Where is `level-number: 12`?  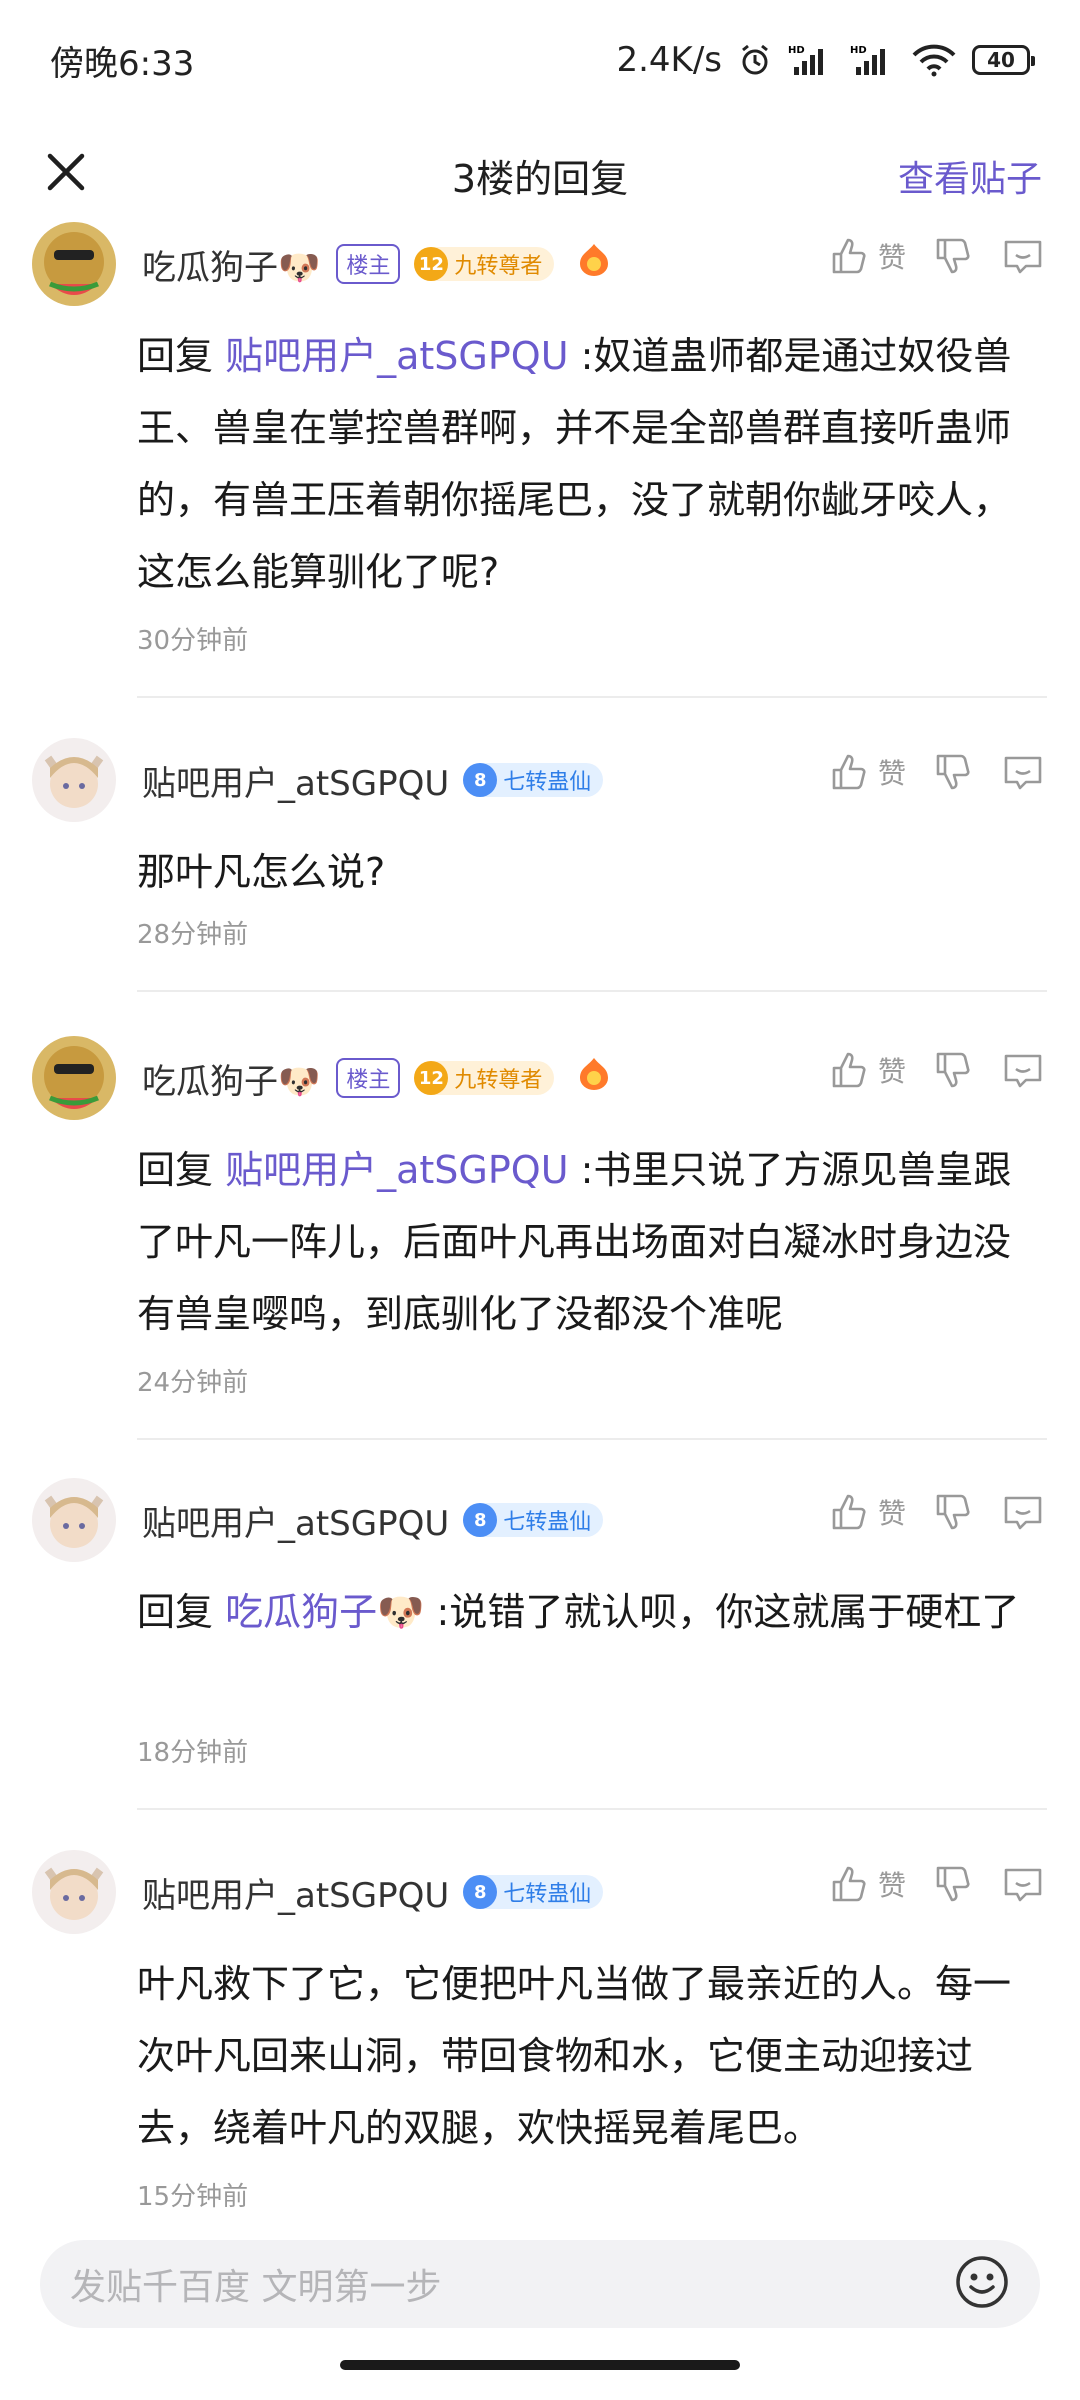
level-number: 12 is located at coordinates (431, 264).